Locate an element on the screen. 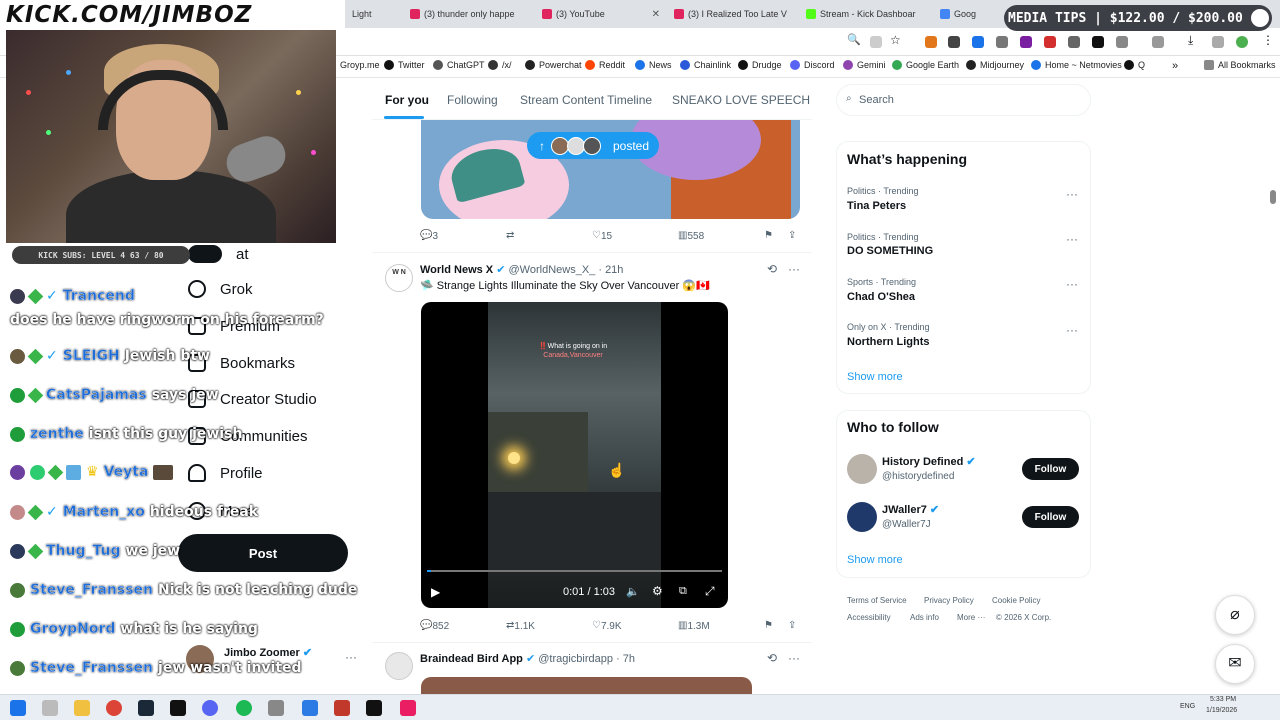 The width and height of the screenshot is (1280, 720). tab-sneako-love-speech: SNEAKO LOVE SPEECH is located at coordinates (741, 100).